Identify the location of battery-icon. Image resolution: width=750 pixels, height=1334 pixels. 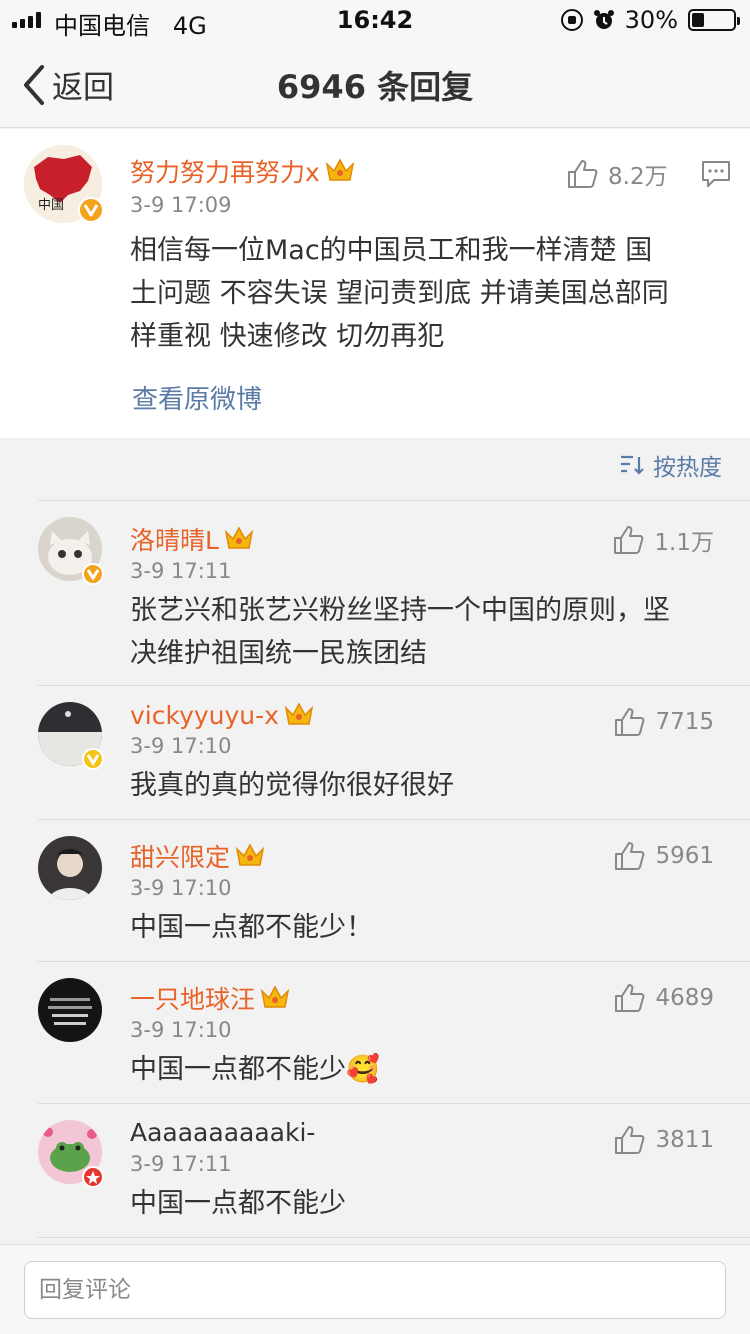
(714, 20).